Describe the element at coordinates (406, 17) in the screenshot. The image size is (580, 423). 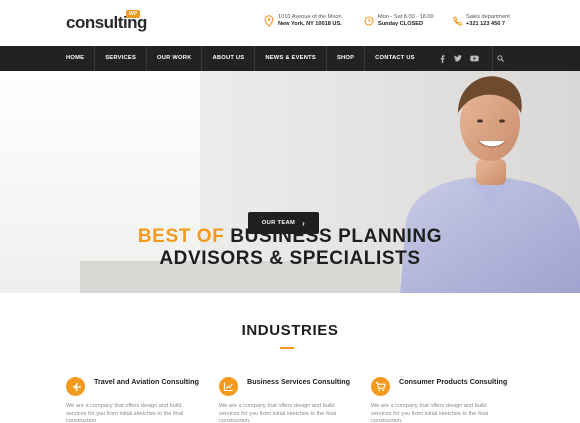
I see `hours-line1: Mon - Sat 8.00 - 18.00` at that location.